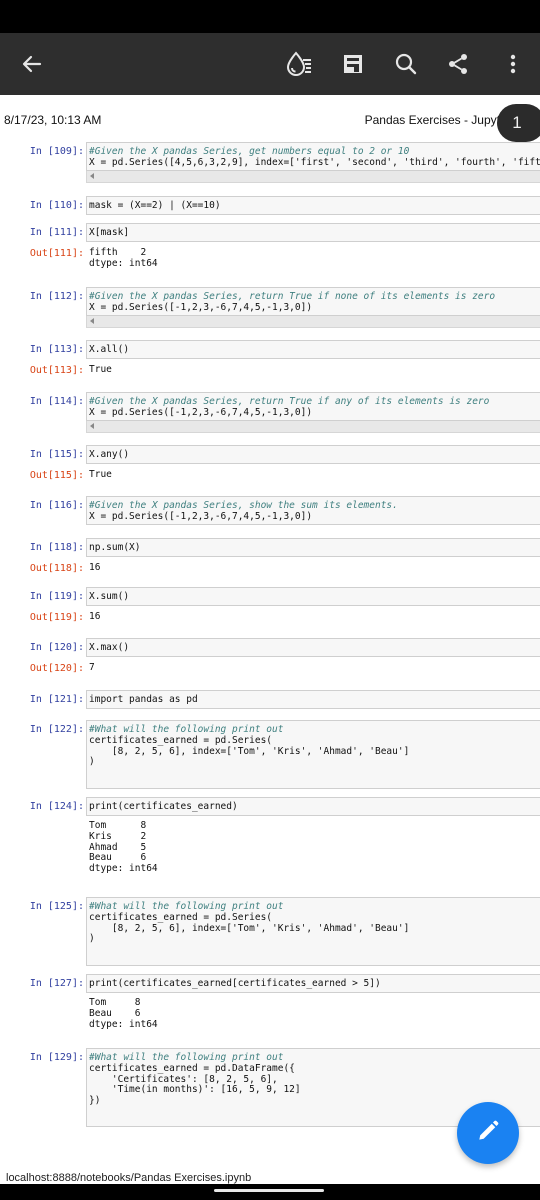 The image size is (540, 1200). What do you see at coordinates (56, 547) in the screenshot?
I see `input-prompt: In [118]:` at bounding box center [56, 547].